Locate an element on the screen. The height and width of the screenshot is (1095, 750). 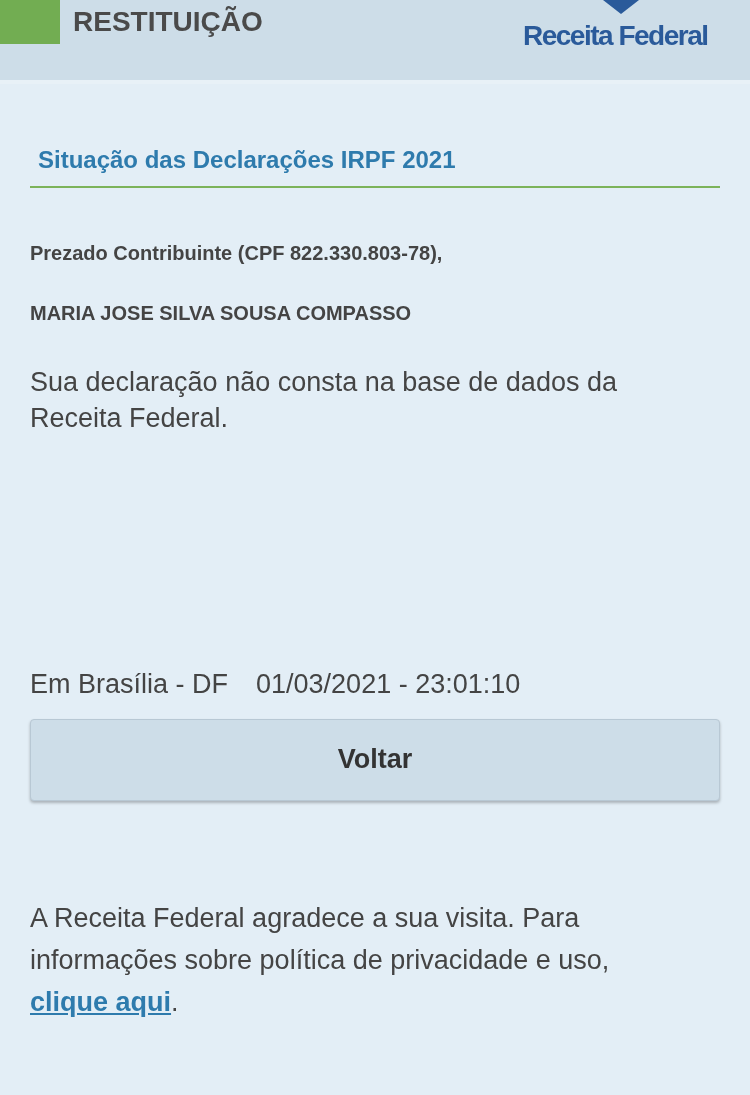
header-title: RESTITUIÇÃO is located at coordinates (168, 22).